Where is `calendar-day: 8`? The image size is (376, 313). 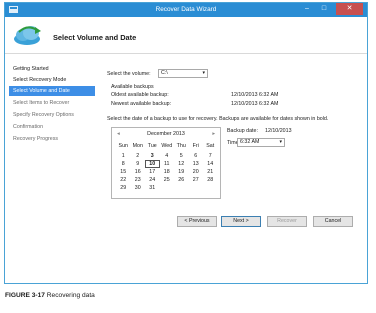 calendar-day: 8 is located at coordinates (123, 164).